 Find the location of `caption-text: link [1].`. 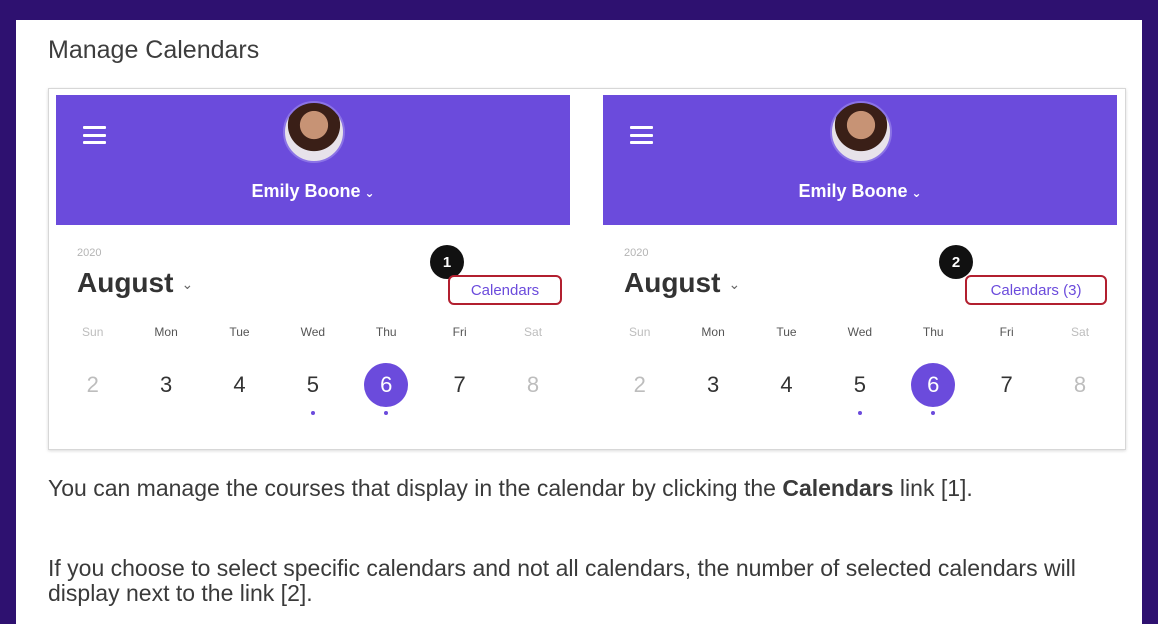

caption-text: link [1]. is located at coordinates (933, 488).